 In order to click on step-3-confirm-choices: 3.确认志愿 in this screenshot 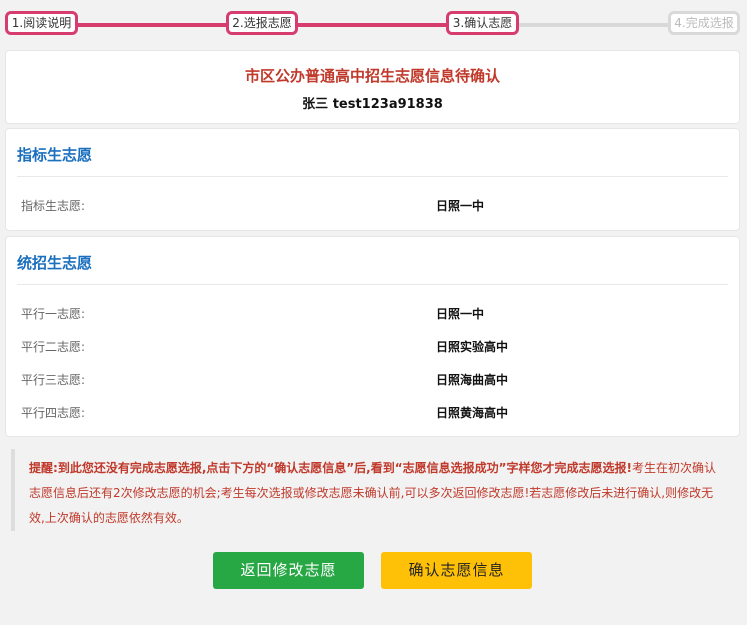, I will do `click(482, 23)`.